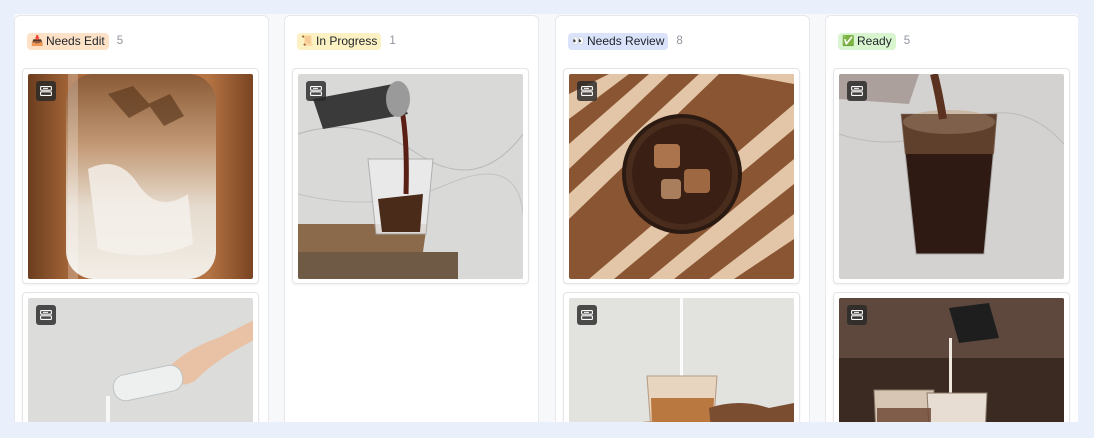 The width and height of the screenshot is (1094, 438). I want to click on status-tag: ✅ Ready, so click(867, 41).